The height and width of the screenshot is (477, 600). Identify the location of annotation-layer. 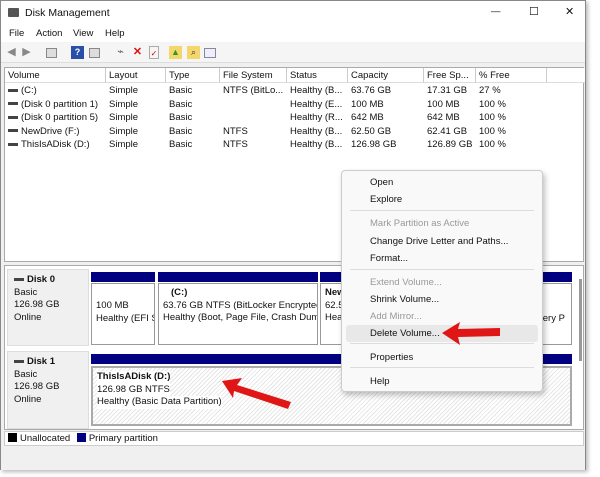
(361, 365).